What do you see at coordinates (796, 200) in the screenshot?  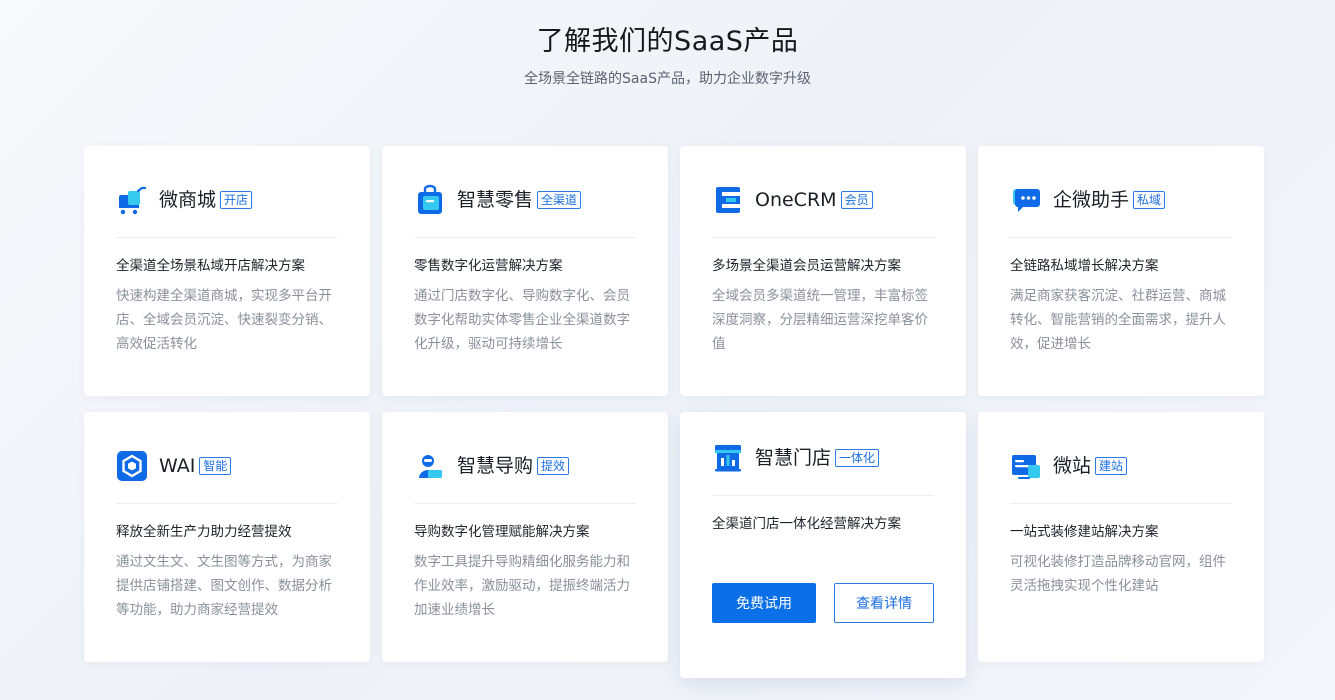 I see `card-title: OneCRM` at bounding box center [796, 200].